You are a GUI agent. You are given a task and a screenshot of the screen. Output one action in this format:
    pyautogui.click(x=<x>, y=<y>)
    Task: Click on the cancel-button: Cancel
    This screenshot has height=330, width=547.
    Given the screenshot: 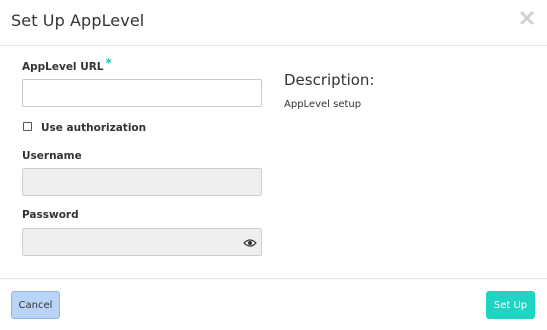 What is the action you would take?
    pyautogui.click(x=35, y=305)
    